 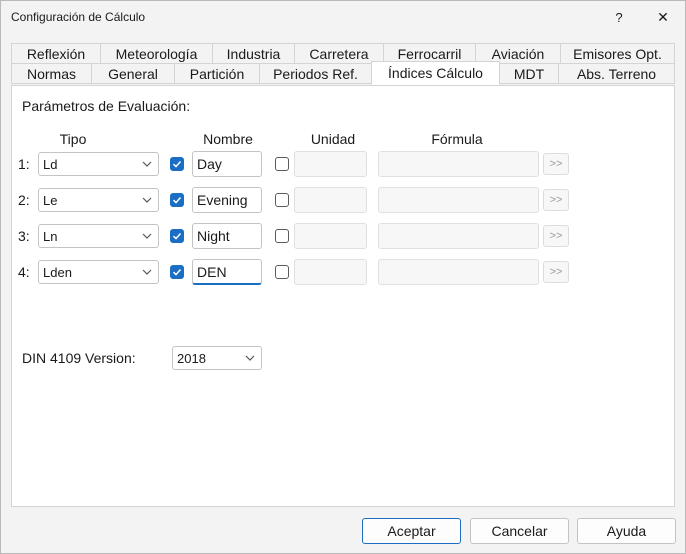 What do you see at coordinates (57, 272) in the screenshot?
I see `tipo-select-value: Lden` at bounding box center [57, 272].